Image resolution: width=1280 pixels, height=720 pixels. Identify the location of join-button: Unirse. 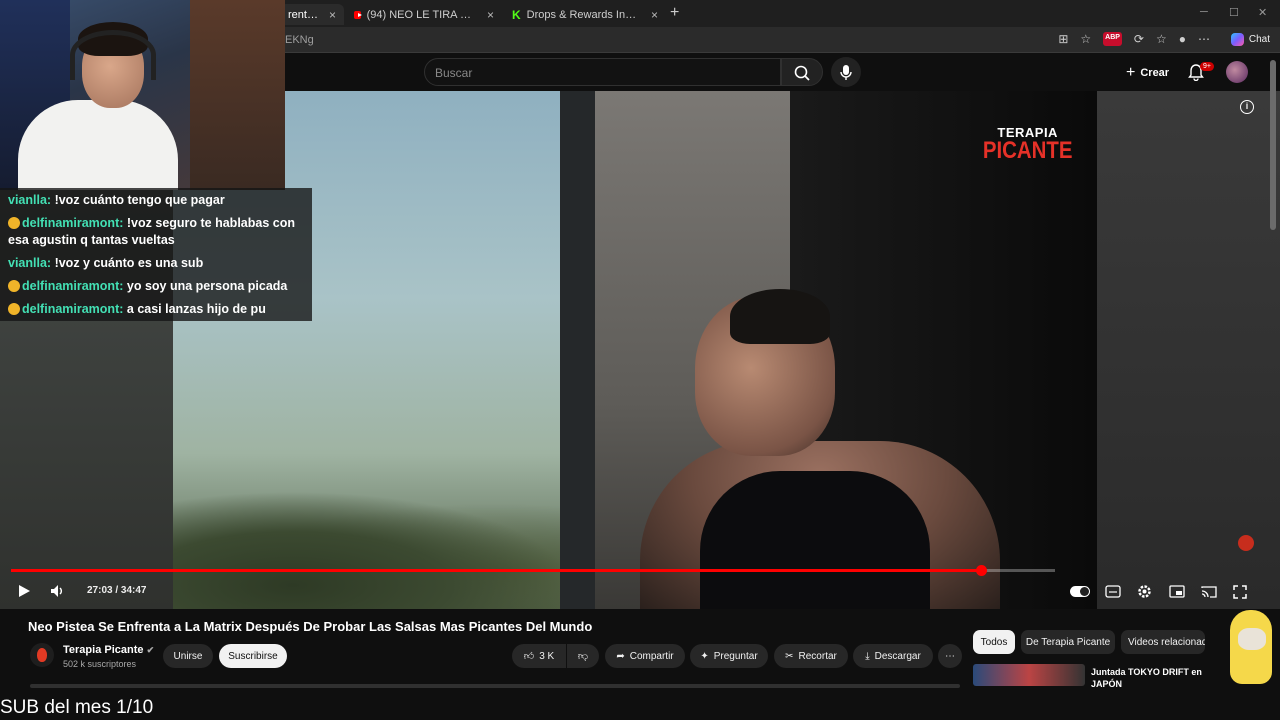
(188, 656).